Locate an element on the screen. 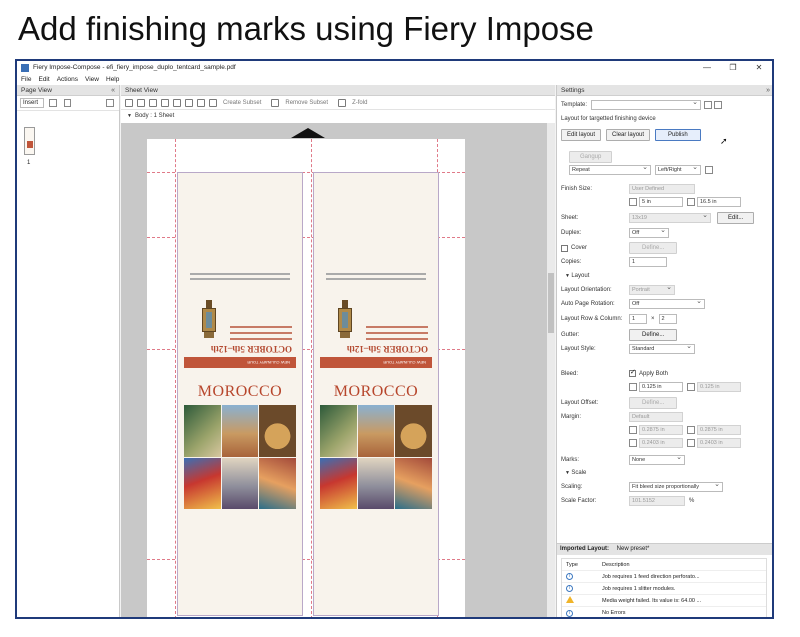 Image resolution: width=800 pixels, height=637 pixels. finish-size-label: Finish Size: is located at coordinates (577, 189).